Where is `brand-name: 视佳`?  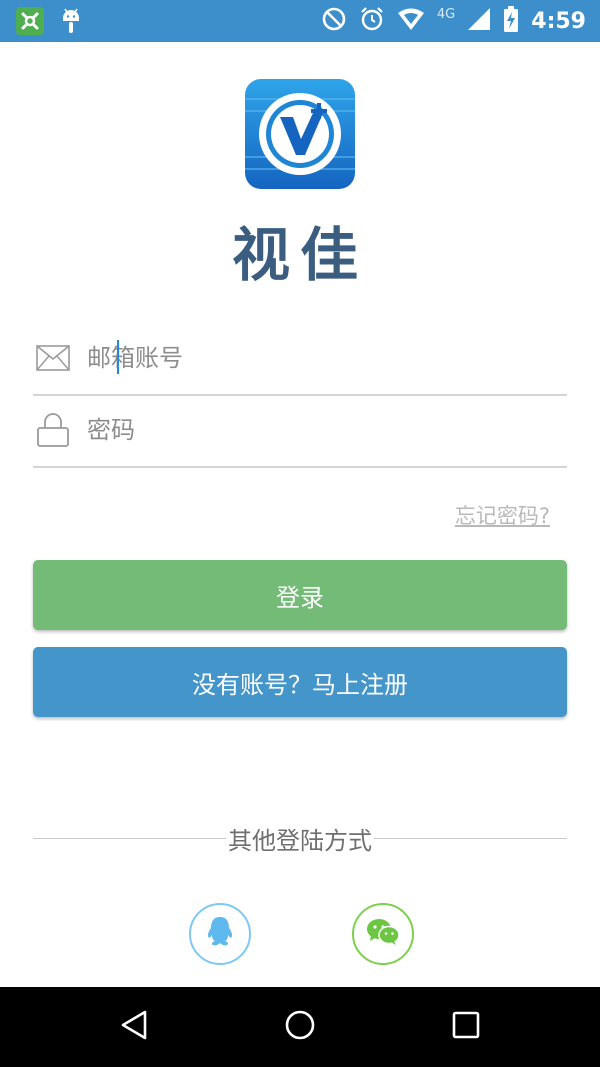 brand-name: 视佳 is located at coordinates (299, 255).